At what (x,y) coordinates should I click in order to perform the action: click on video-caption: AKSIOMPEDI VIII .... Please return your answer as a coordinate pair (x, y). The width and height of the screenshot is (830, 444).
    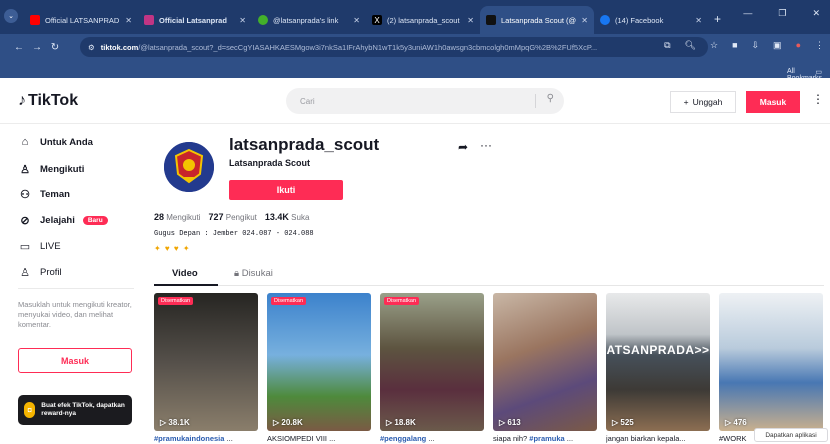
    Looking at the image, I should click on (319, 438).